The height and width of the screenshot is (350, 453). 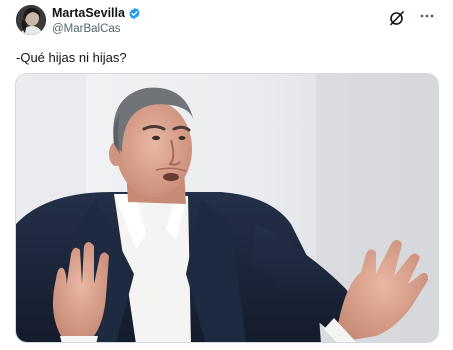 What do you see at coordinates (71, 57) in the screenshot?
I see `tweet-text: -Qué hijas ni hijas?` at bounding box center [71, 57].